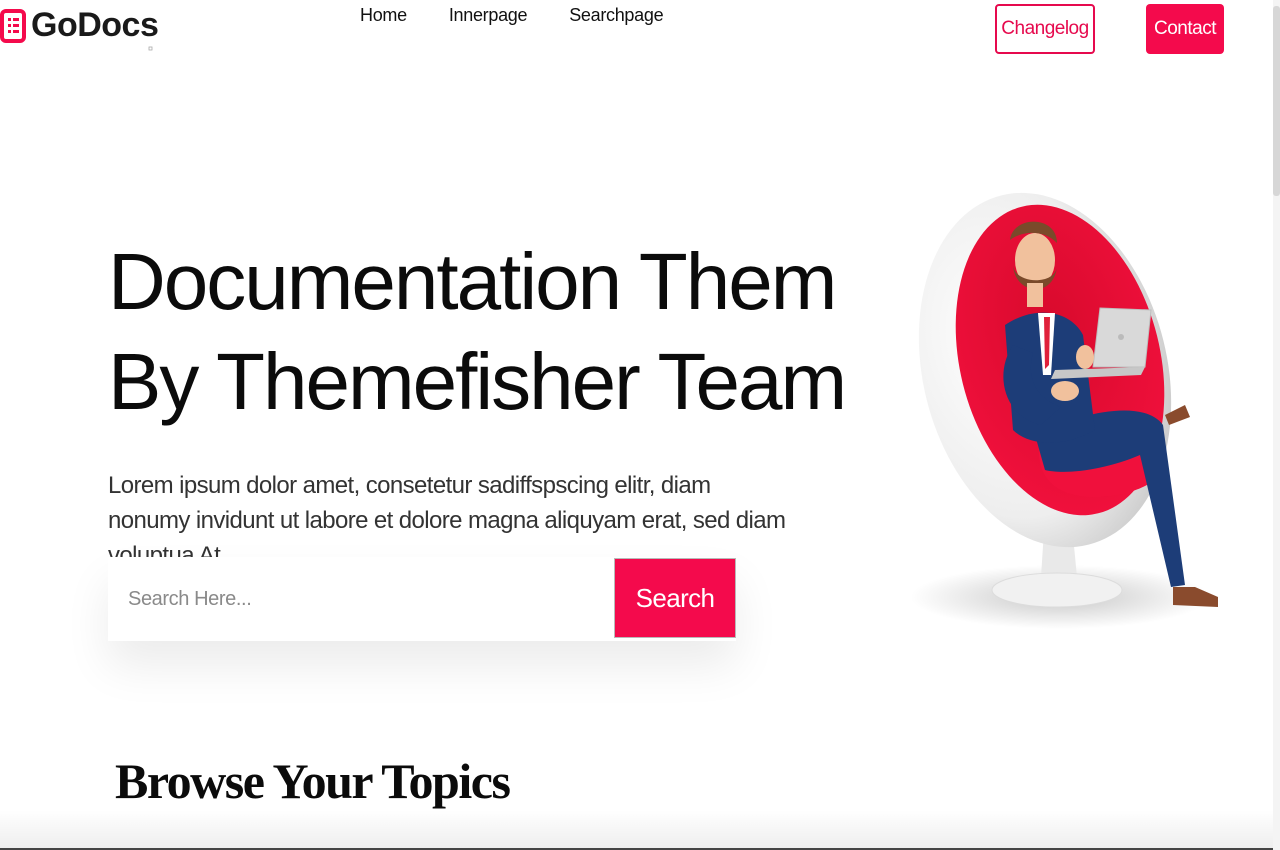 The height and width of the screenshot is (850, 1280). Describe the element at coordinates (488, 15) in the screenshot. I see `nav-link-innerpage: Innerpage` at that location.